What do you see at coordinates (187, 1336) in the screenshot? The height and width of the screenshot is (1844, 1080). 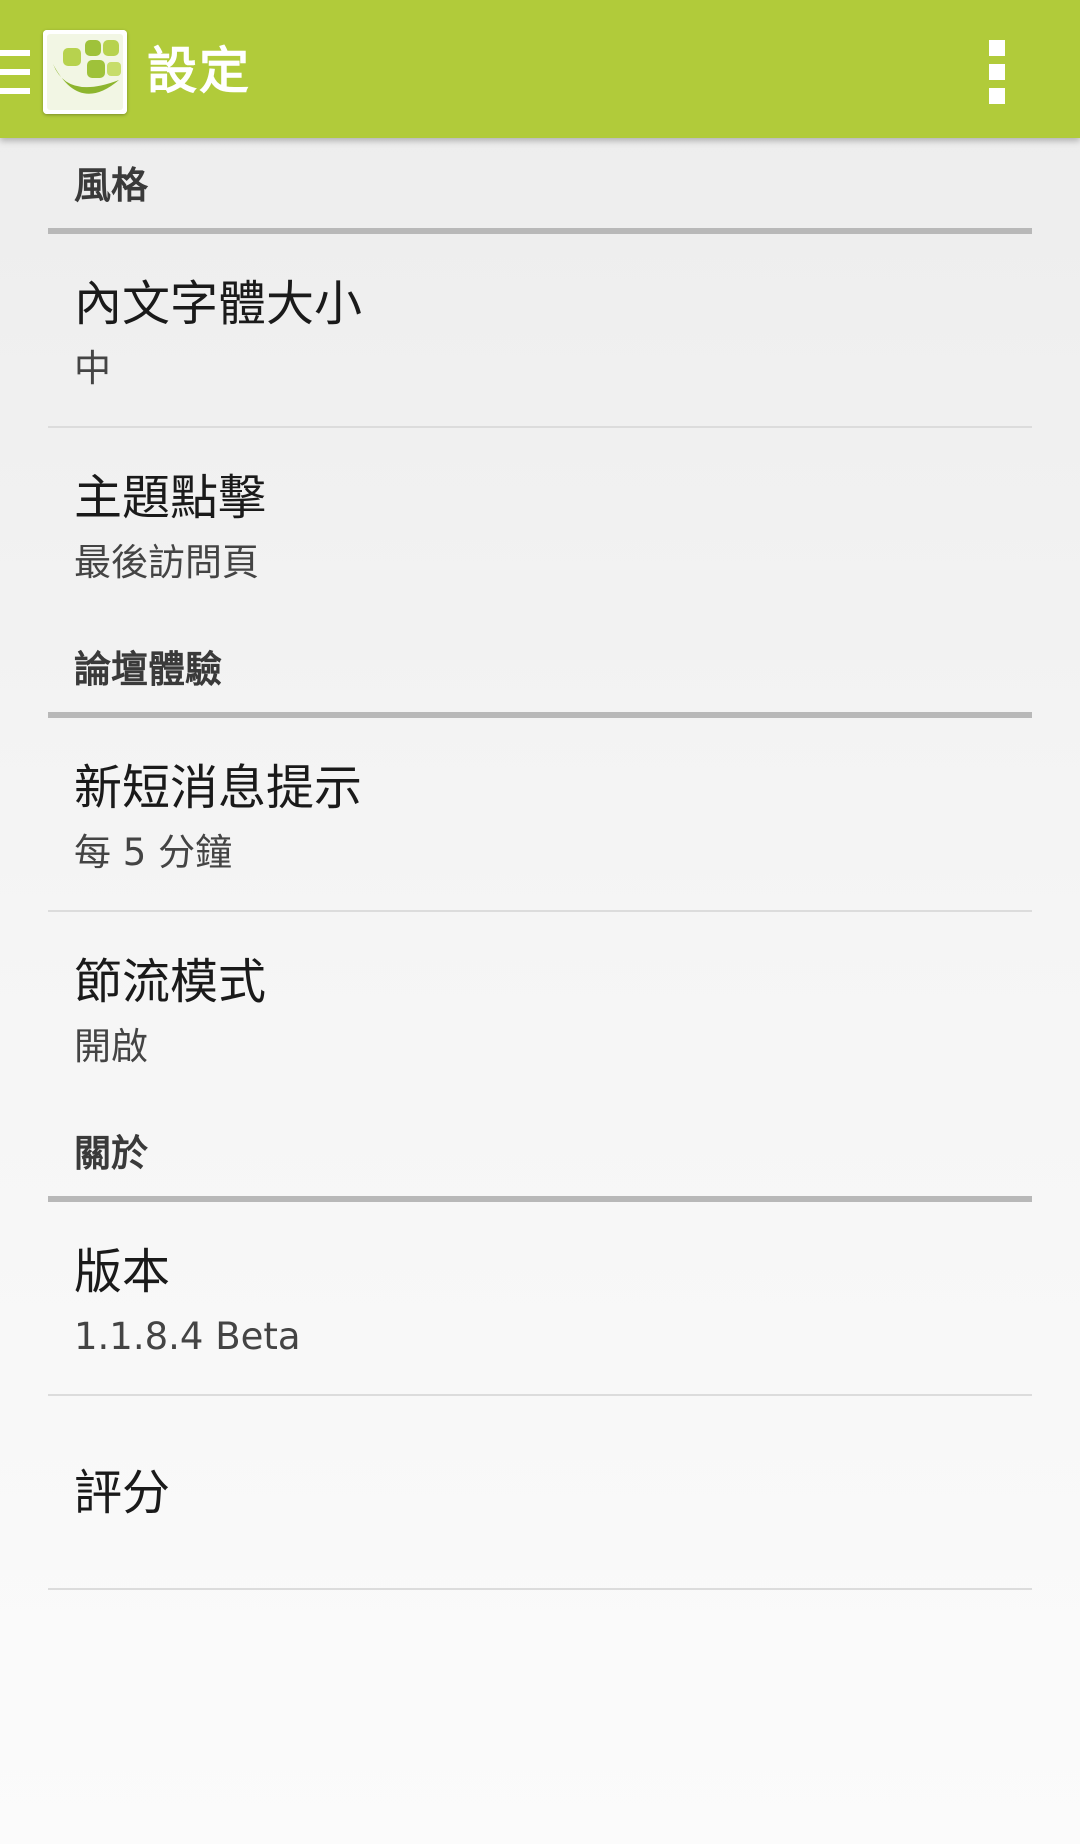 I see `pref-summary: 1.1.8.4 Beta` at bounding box center [187, 1336].